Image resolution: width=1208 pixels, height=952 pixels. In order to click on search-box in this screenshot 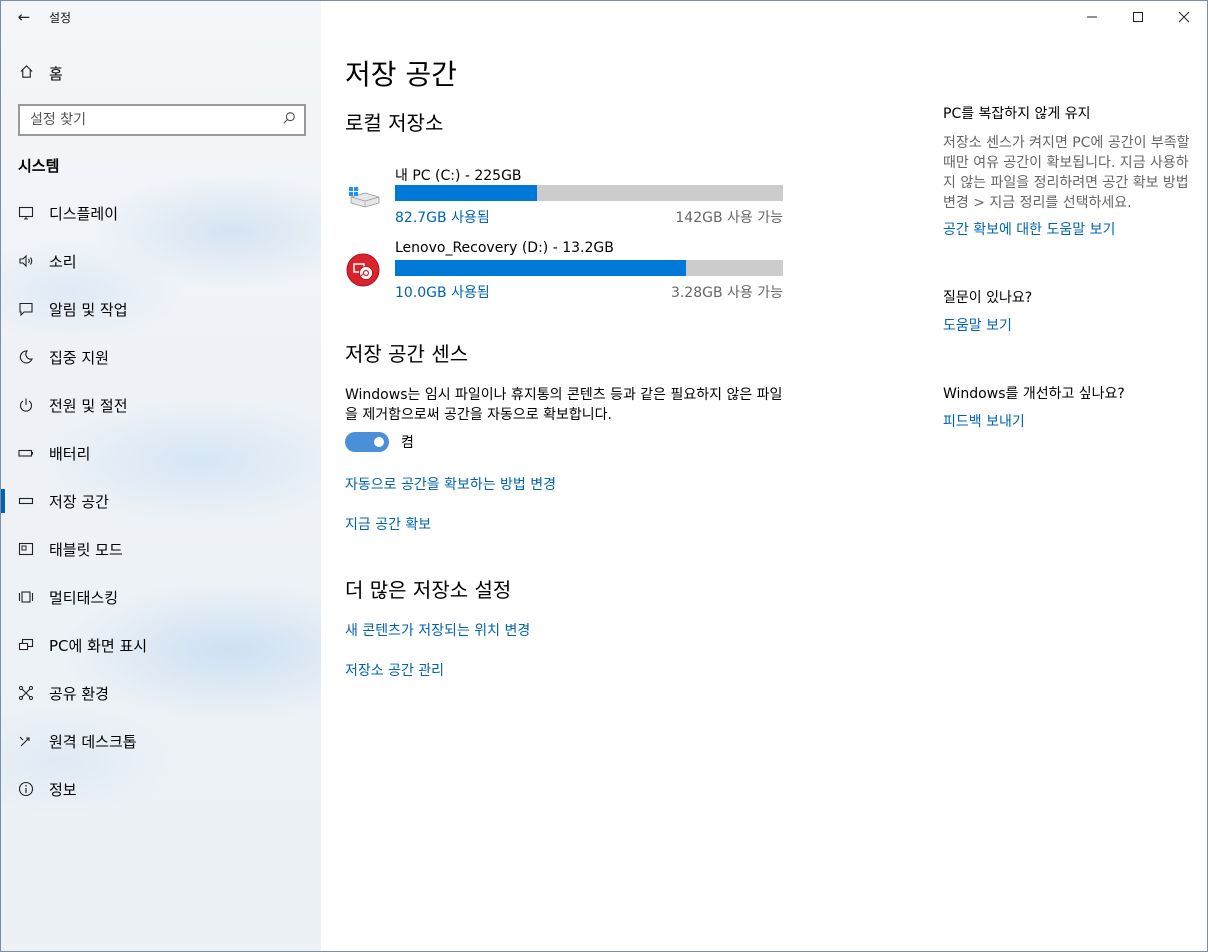, I will do `click(162, 120)`.